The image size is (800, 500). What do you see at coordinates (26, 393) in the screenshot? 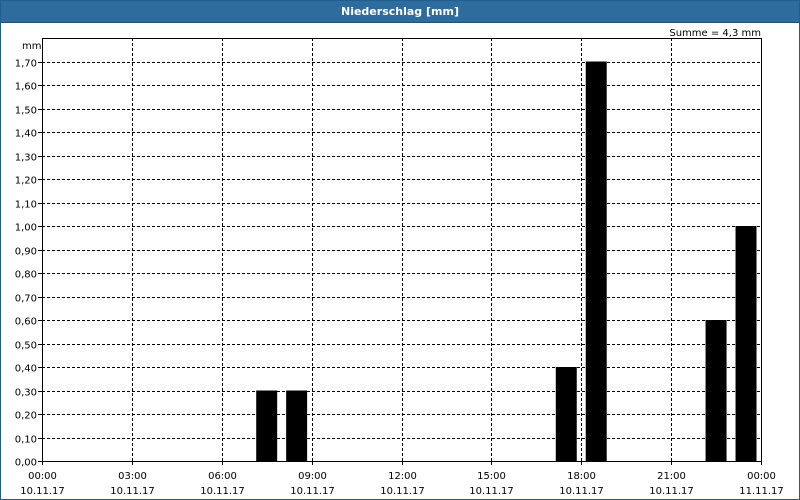
I see `y-tick-label: 0,30` at bounding box center [26, 393].